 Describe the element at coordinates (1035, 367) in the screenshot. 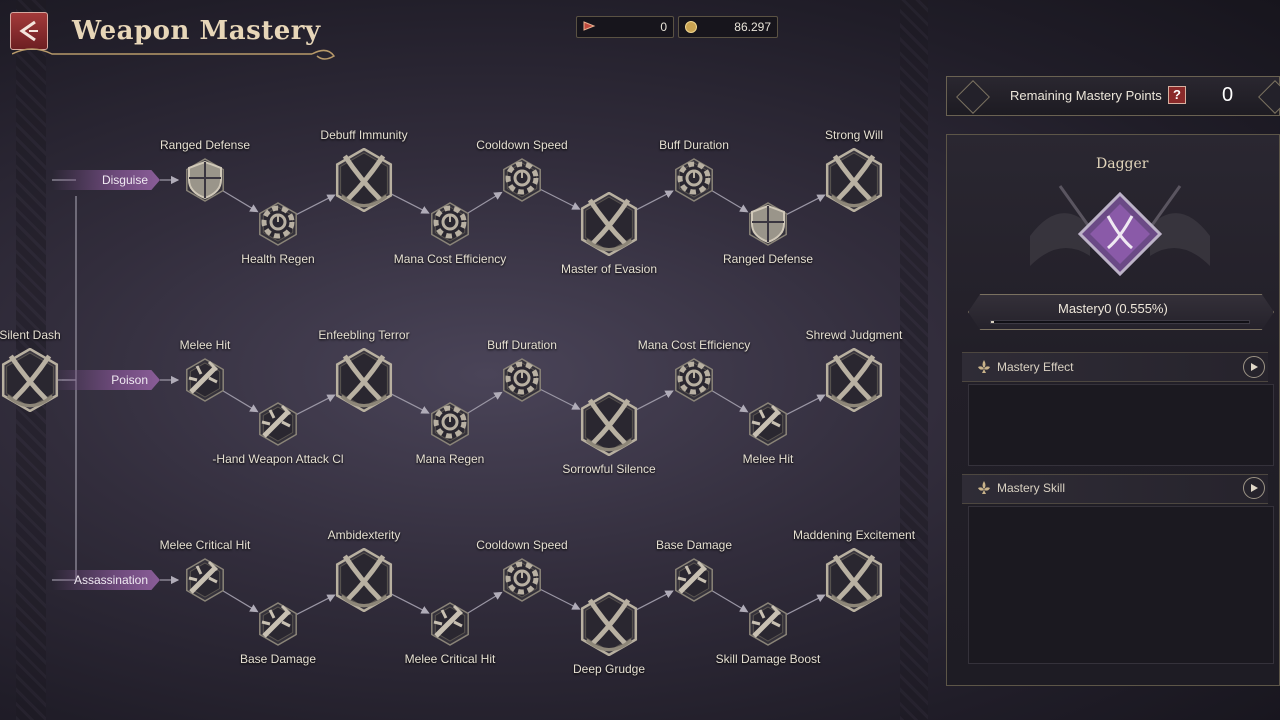

I see `mastery-effect-title: Mastery Effect` at that location.